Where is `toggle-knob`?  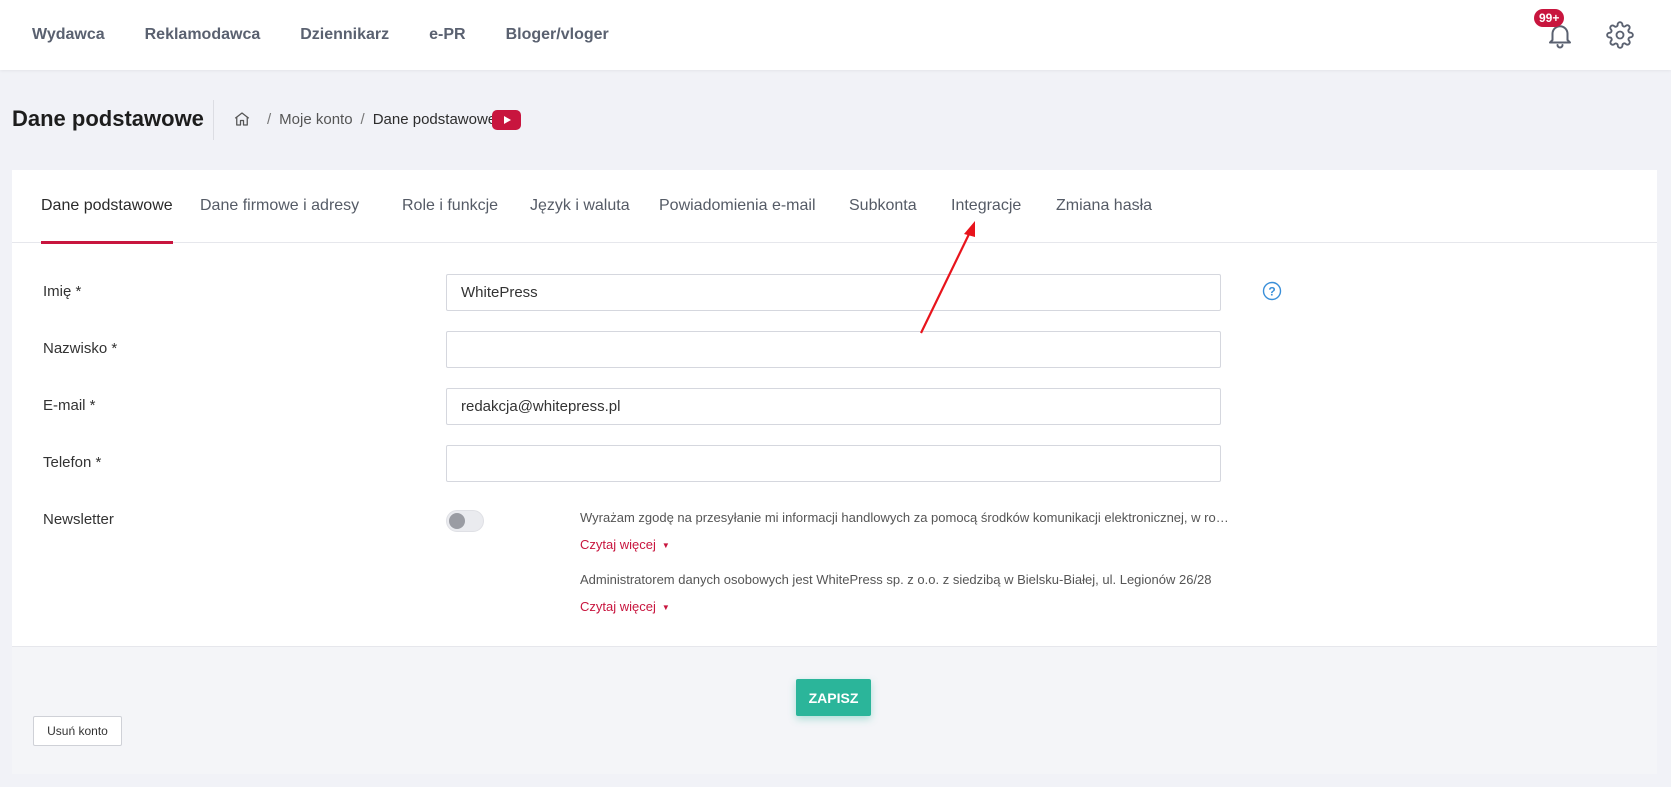 toggle-knob is located at coordinates (457, 521).